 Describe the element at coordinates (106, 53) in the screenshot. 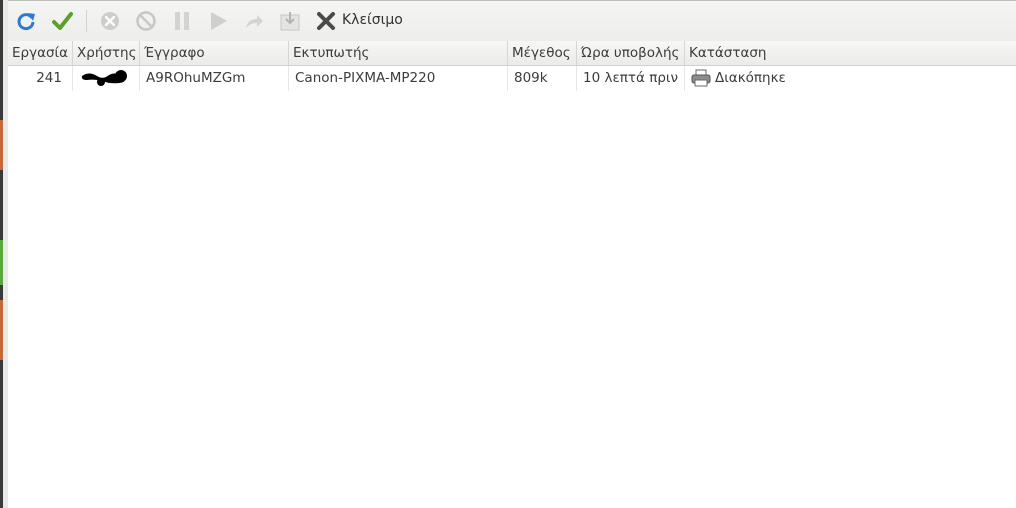

I see `column-user: Χρήστης` at that location.